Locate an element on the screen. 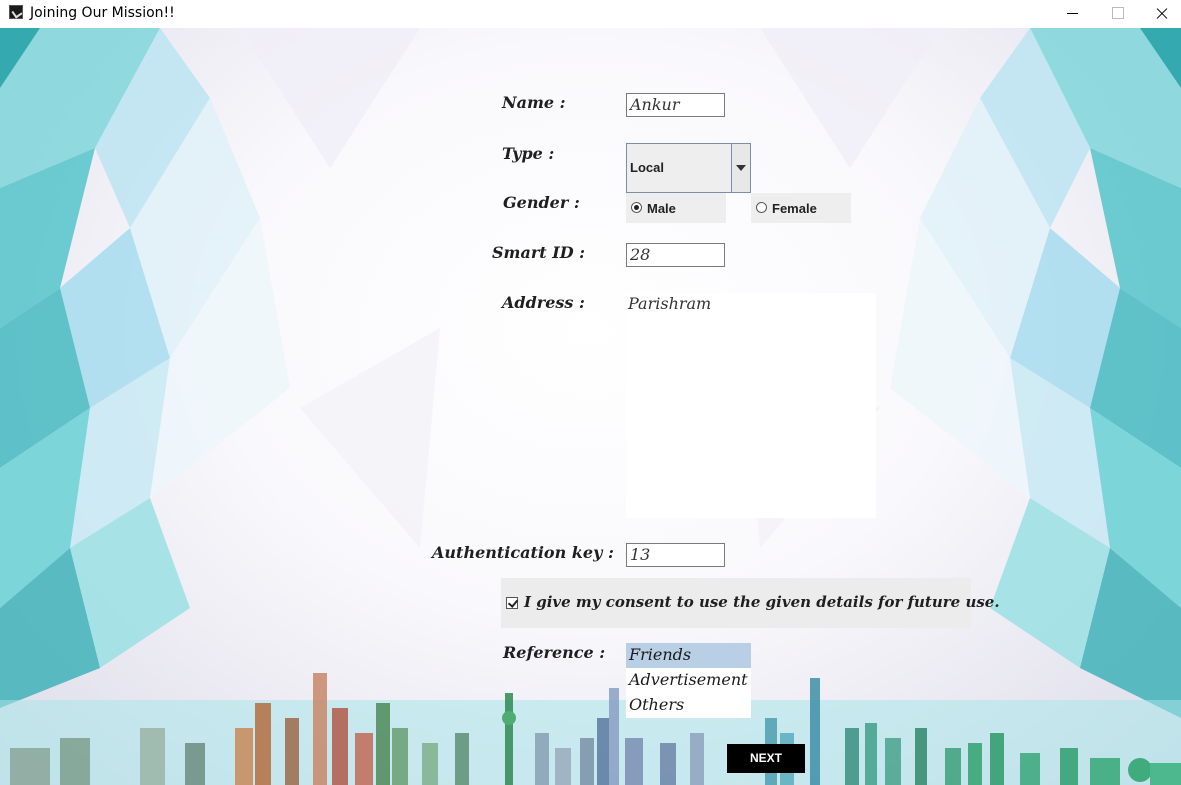 The height and width of the screenshot is (785, 1181). auth-key-field: 13 is located at coordinates (675, 555).